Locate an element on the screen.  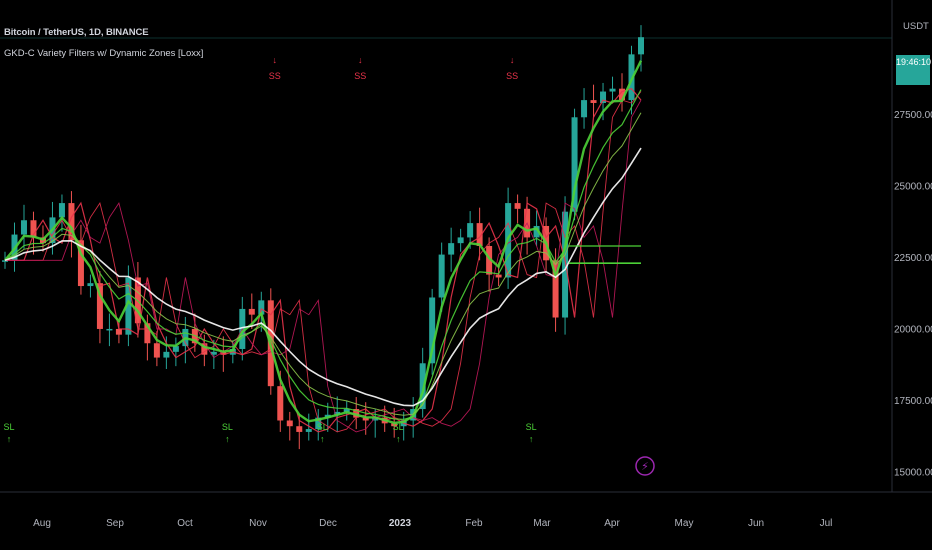
time-tick-label: Mar is located at coordinates (542, 523).